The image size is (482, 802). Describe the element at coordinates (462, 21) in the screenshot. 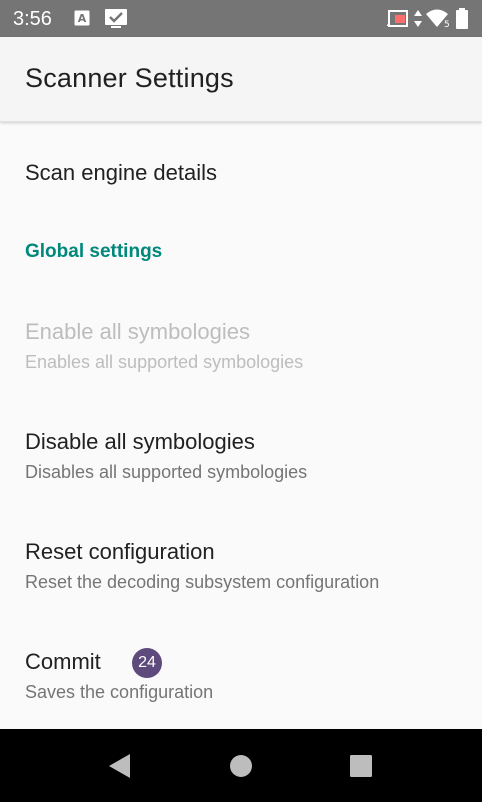

I see `battery-icon` at that location.